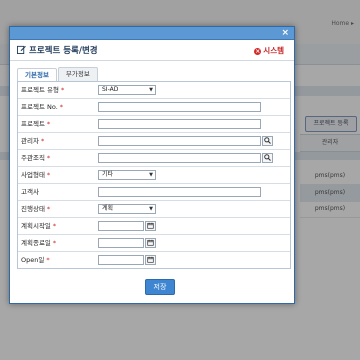  I want to click on dialog-titlebar: ×, so click(152, 33).